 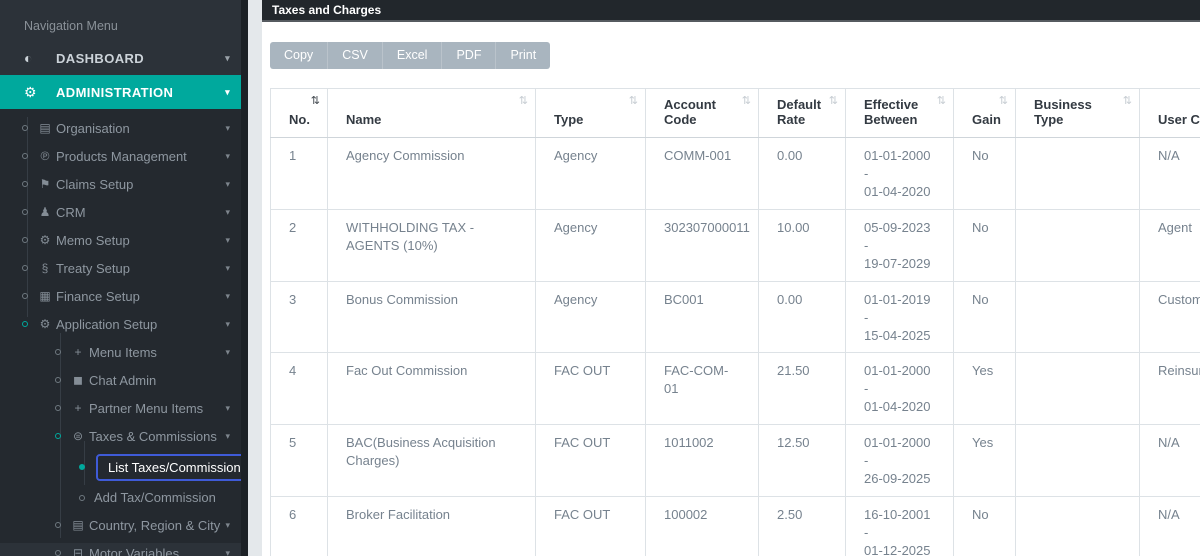 What do you see at coordinates (899, 461) in the screenshot?
I see `cell-effective-between: 01-01-2000 - 26-09-2025` at bounding box center [899, 461].